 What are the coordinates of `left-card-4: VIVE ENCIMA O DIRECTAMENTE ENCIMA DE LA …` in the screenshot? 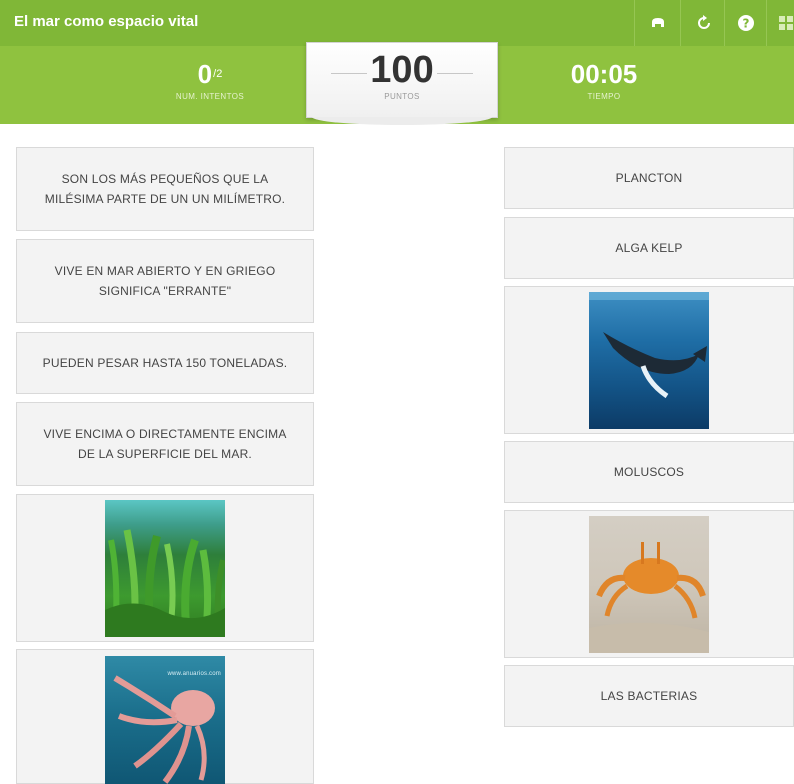 It's located at (165, 444).